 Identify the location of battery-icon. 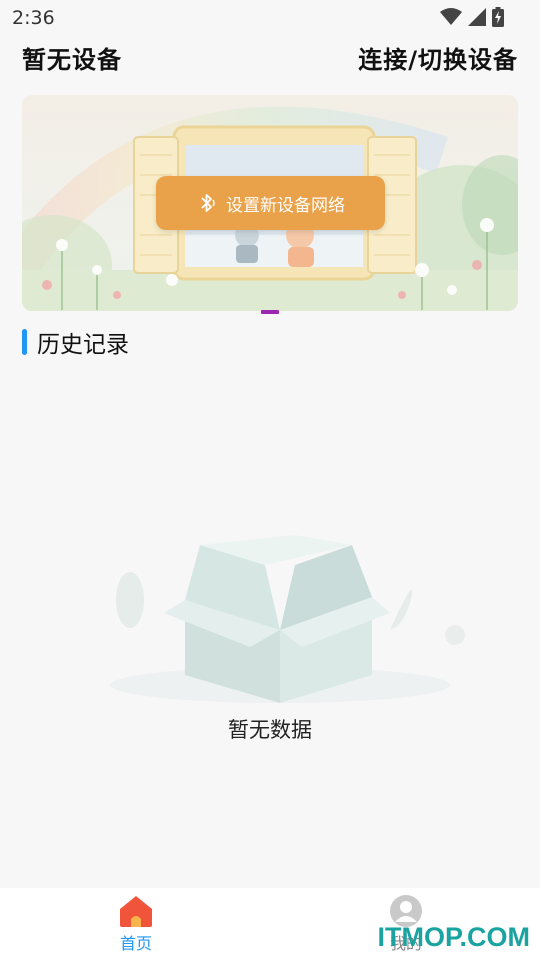
(498, 17).